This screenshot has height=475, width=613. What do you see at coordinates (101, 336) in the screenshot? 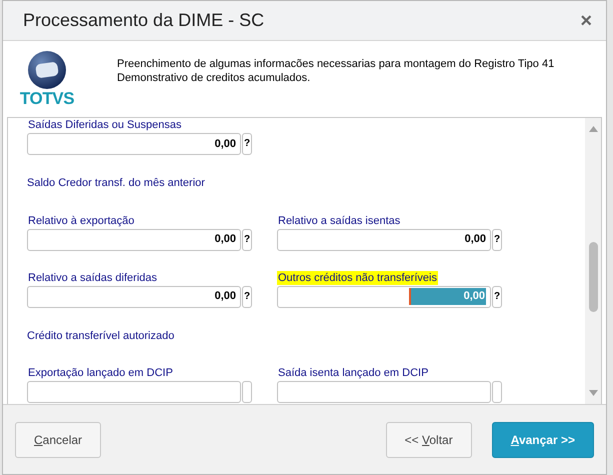
I see `section-heading: Crédito transferível autorizado` at bounding box center [101, 336].